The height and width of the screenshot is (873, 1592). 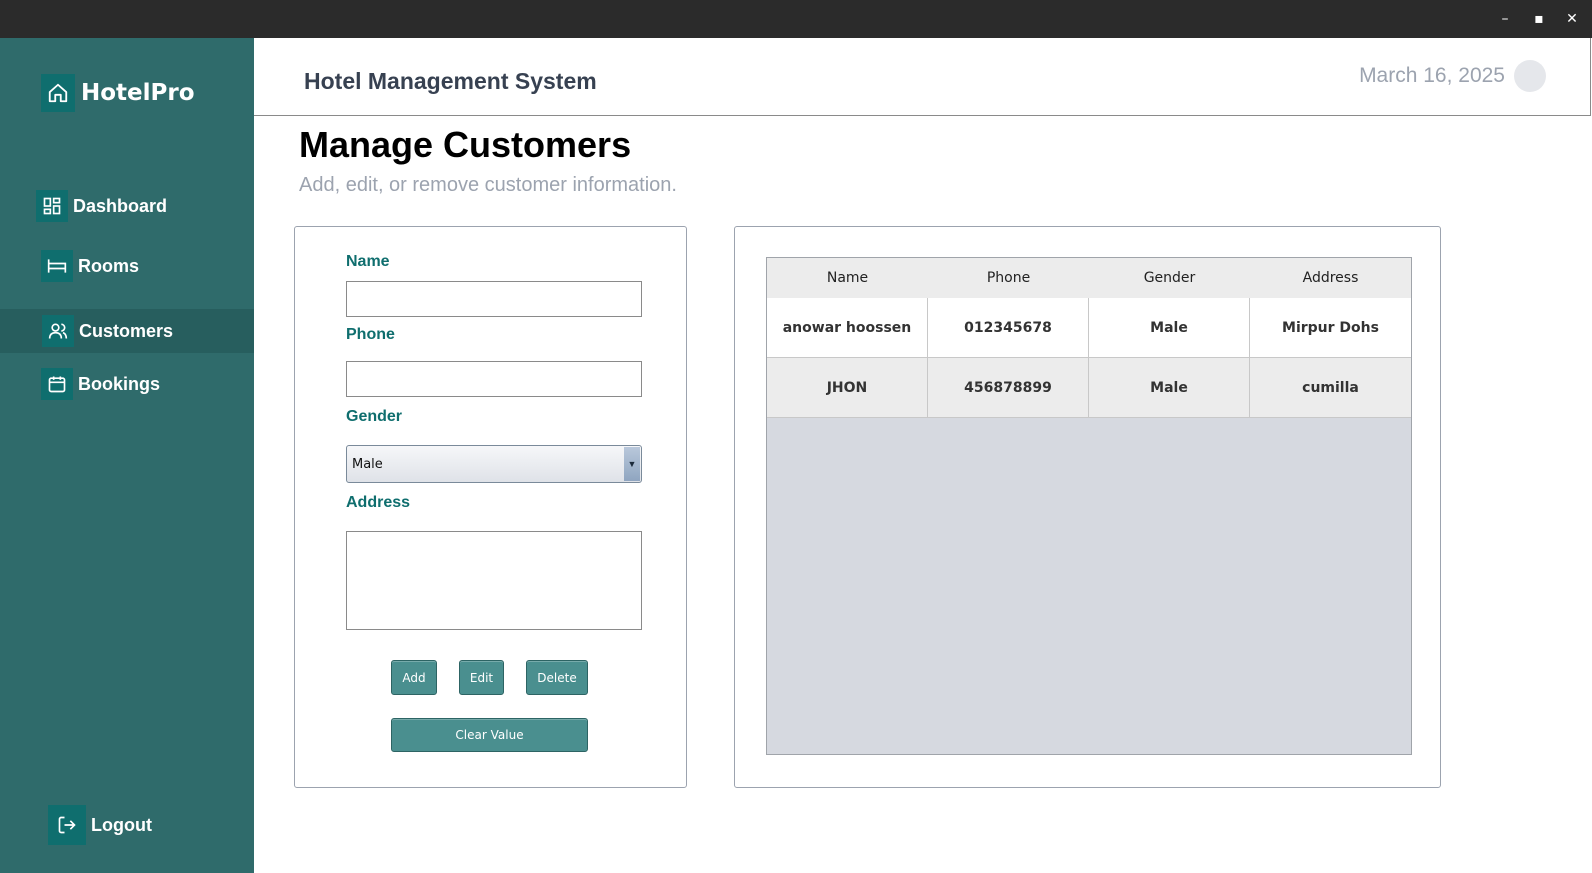 What do you see at coordinates (121, 824) in the screenshot?
I see `logout-label: Logout` at bounding box center [121, 824].